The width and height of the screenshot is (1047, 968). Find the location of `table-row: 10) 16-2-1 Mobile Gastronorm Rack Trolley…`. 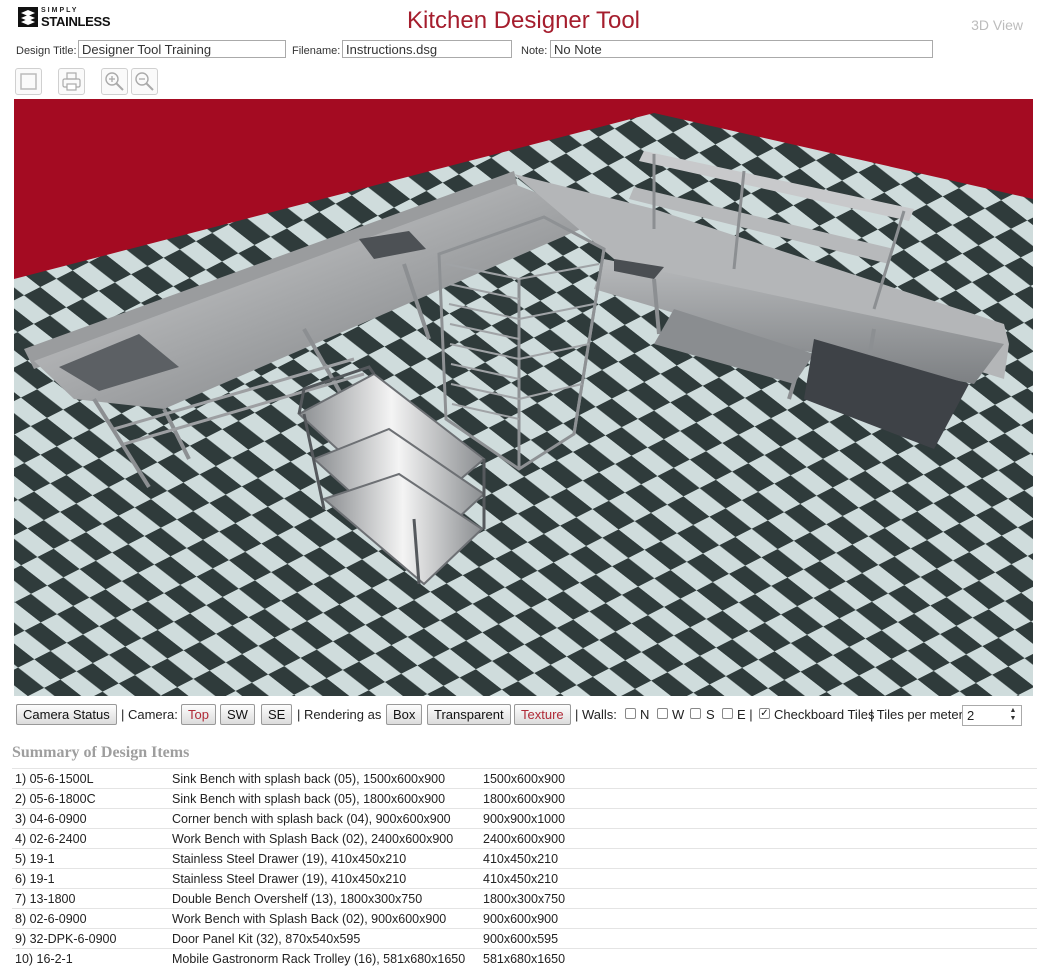

table-row: 10) 16-2-1 Mobile Gastronorm Rack Trolley… is located at coordinates (524, 958).